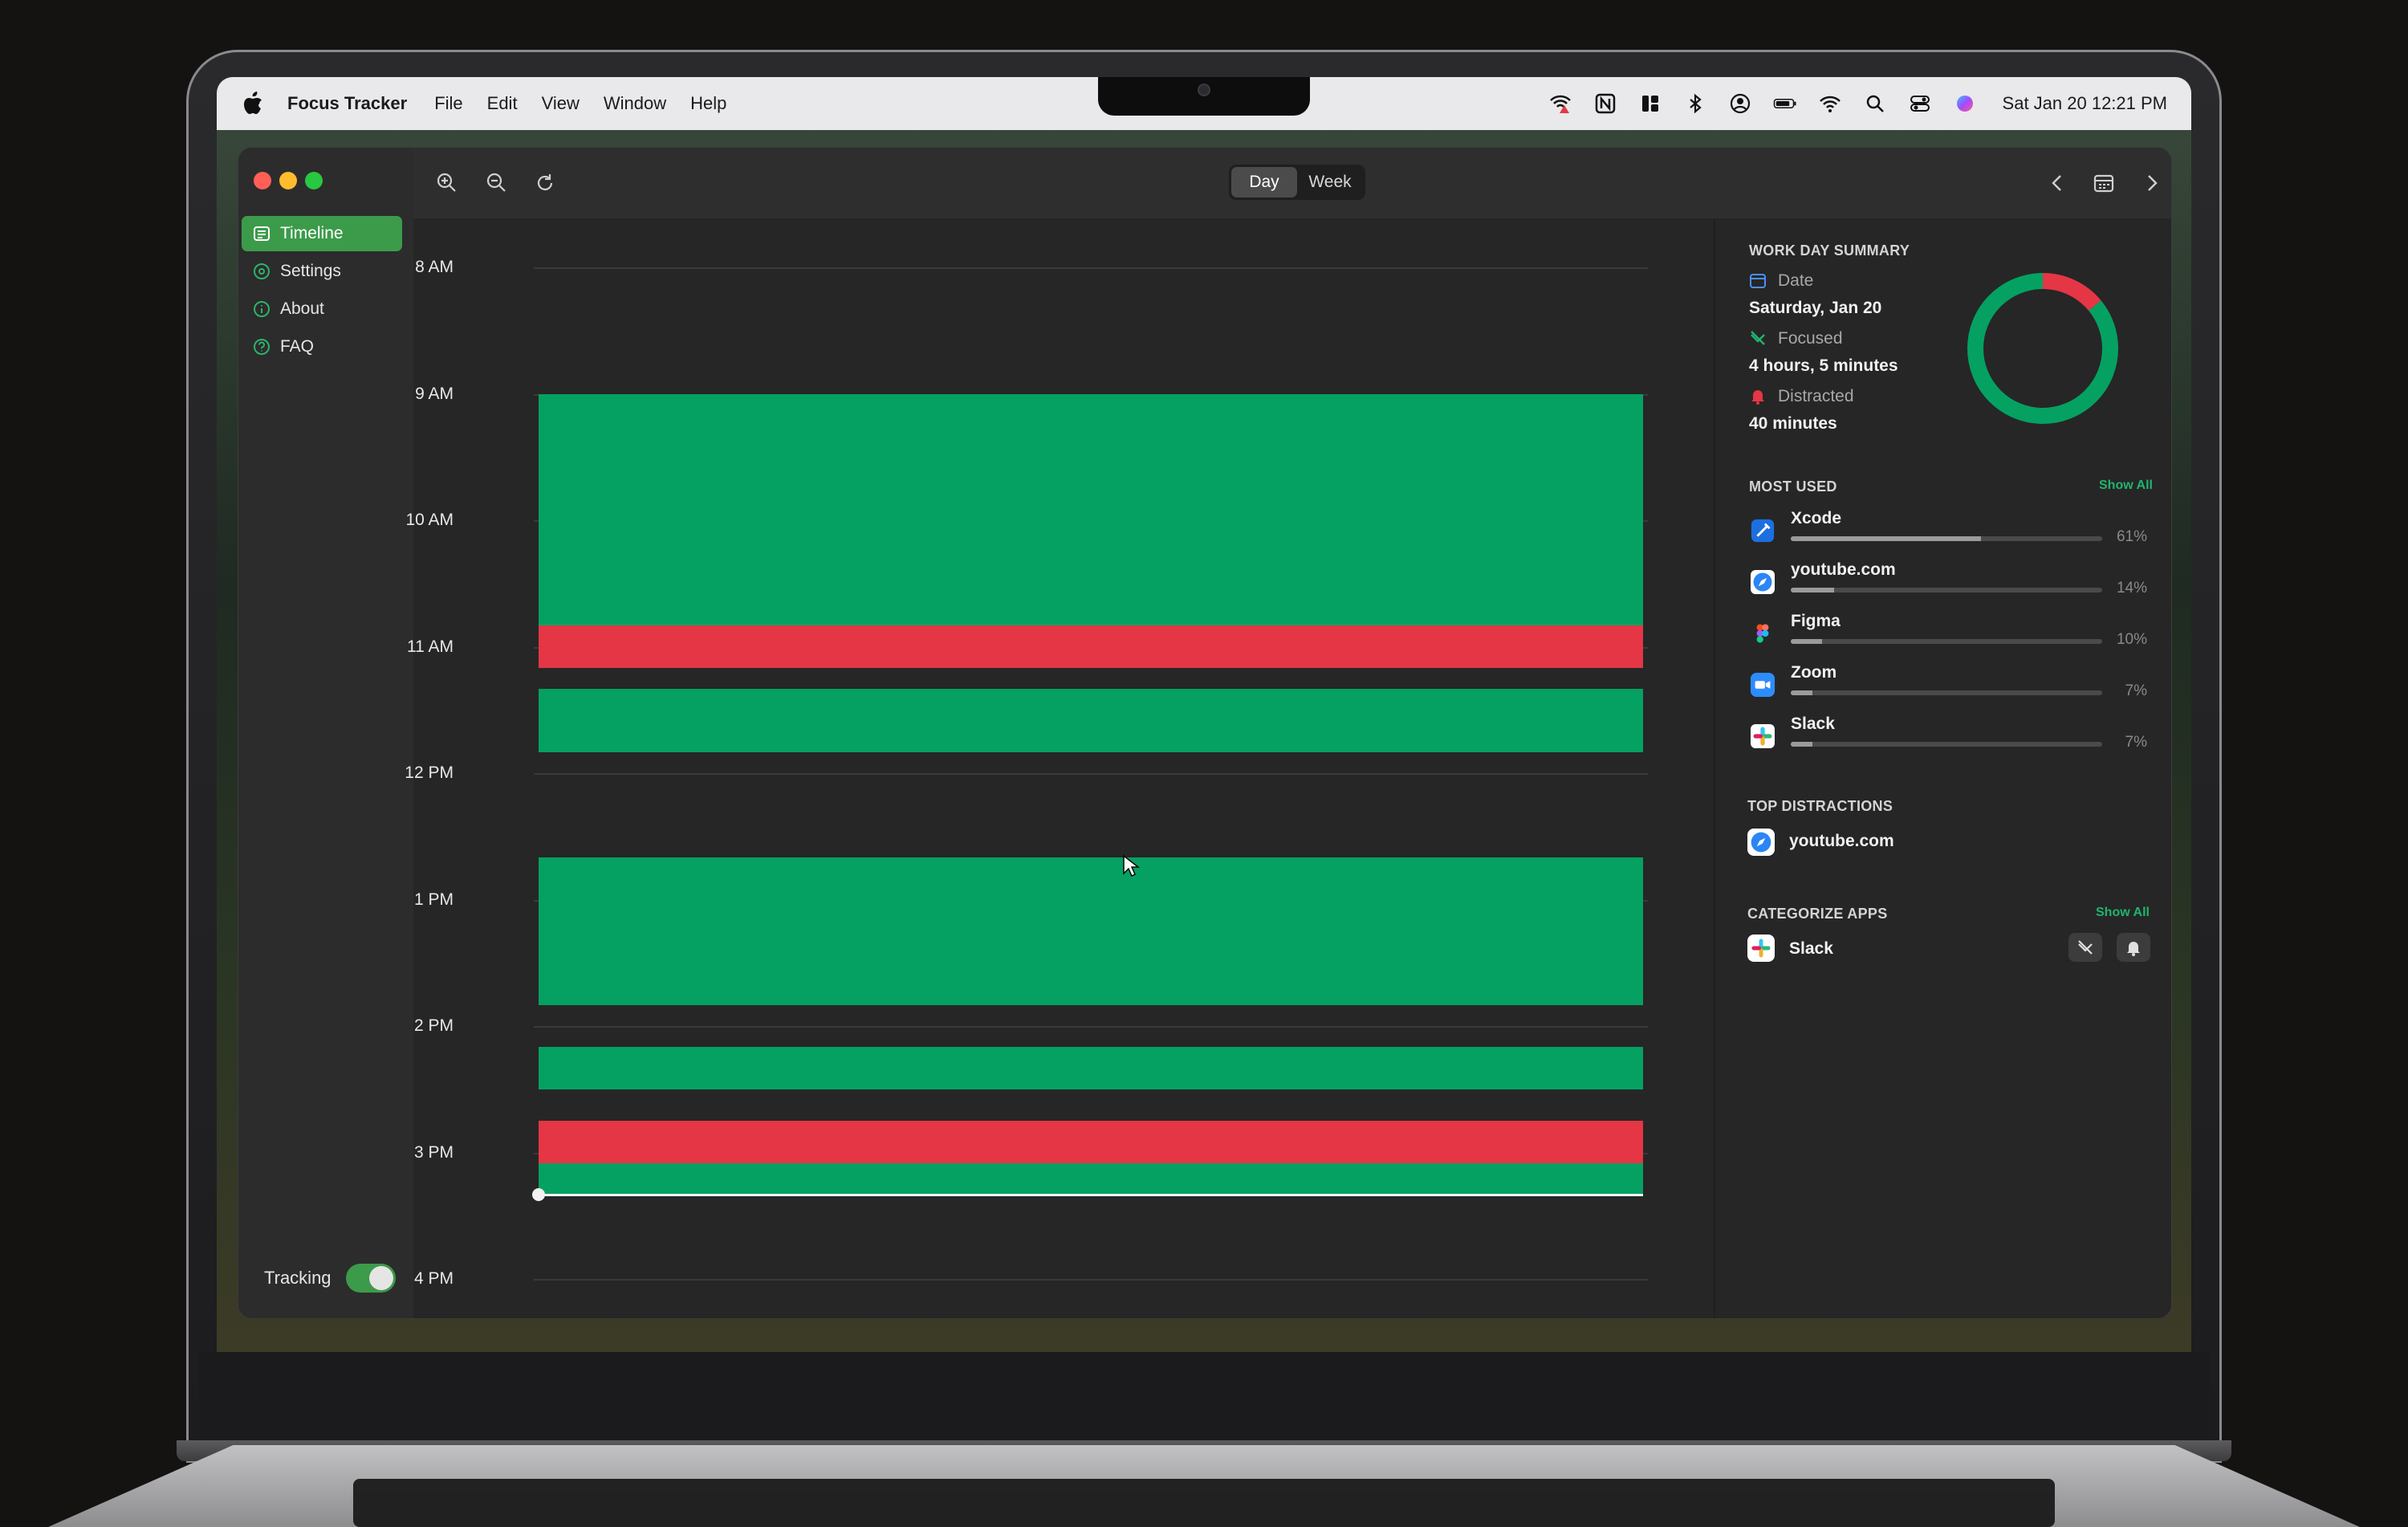 The height and width of the screenshot is (1527, 2408). I want to click on hour-label: 9 AM, so click(434, 394).